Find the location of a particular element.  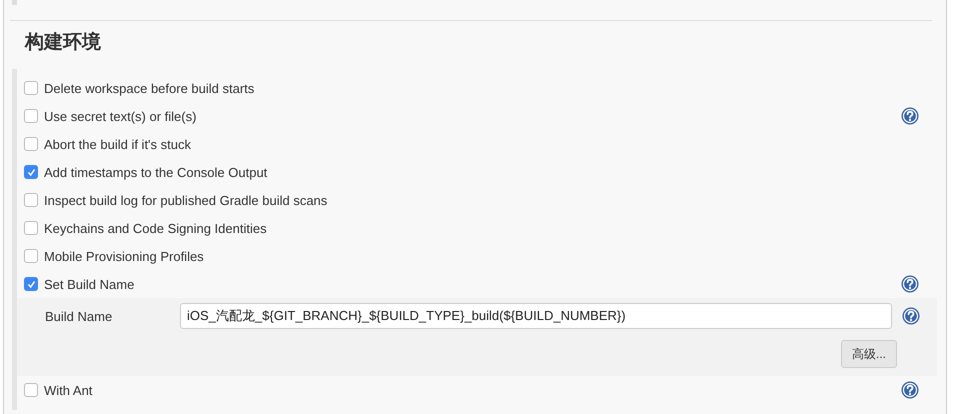

option-label: Keychains and Code Signing Identities is located at coordinates (156, 228).